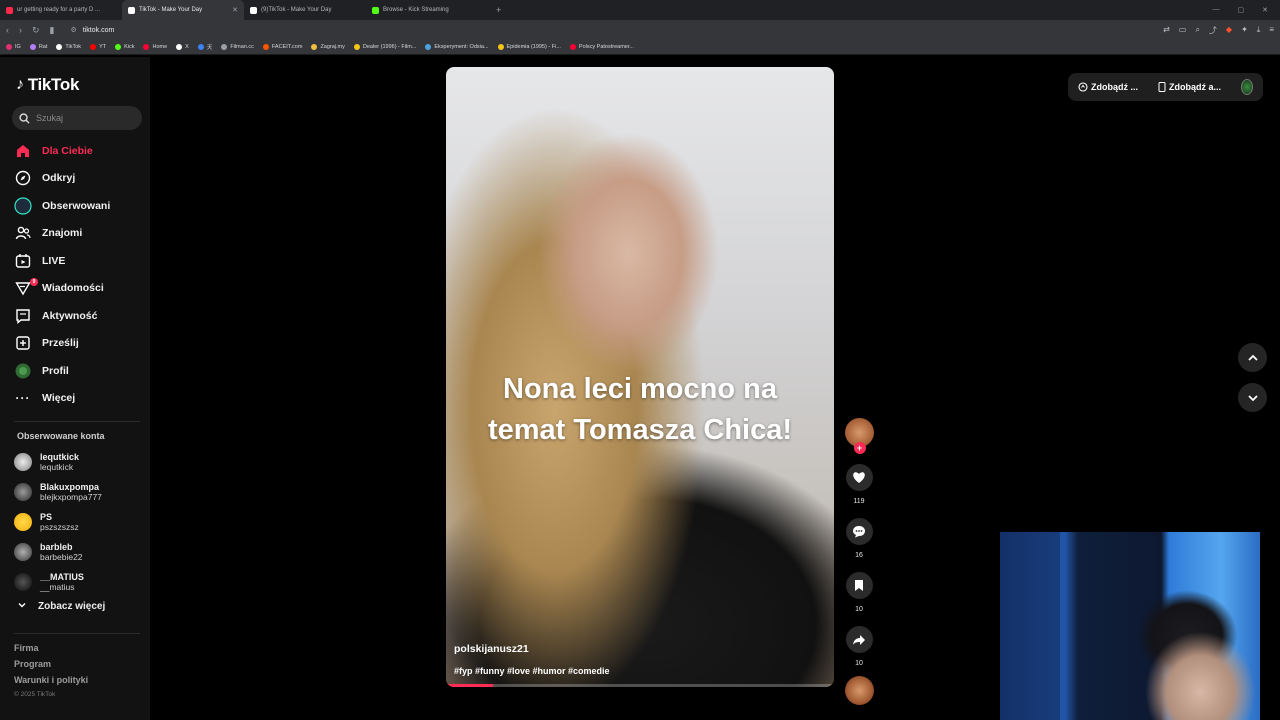 The image size is (1280, 720). I want to click on menu-icon: ≡, so click(1271, 30).